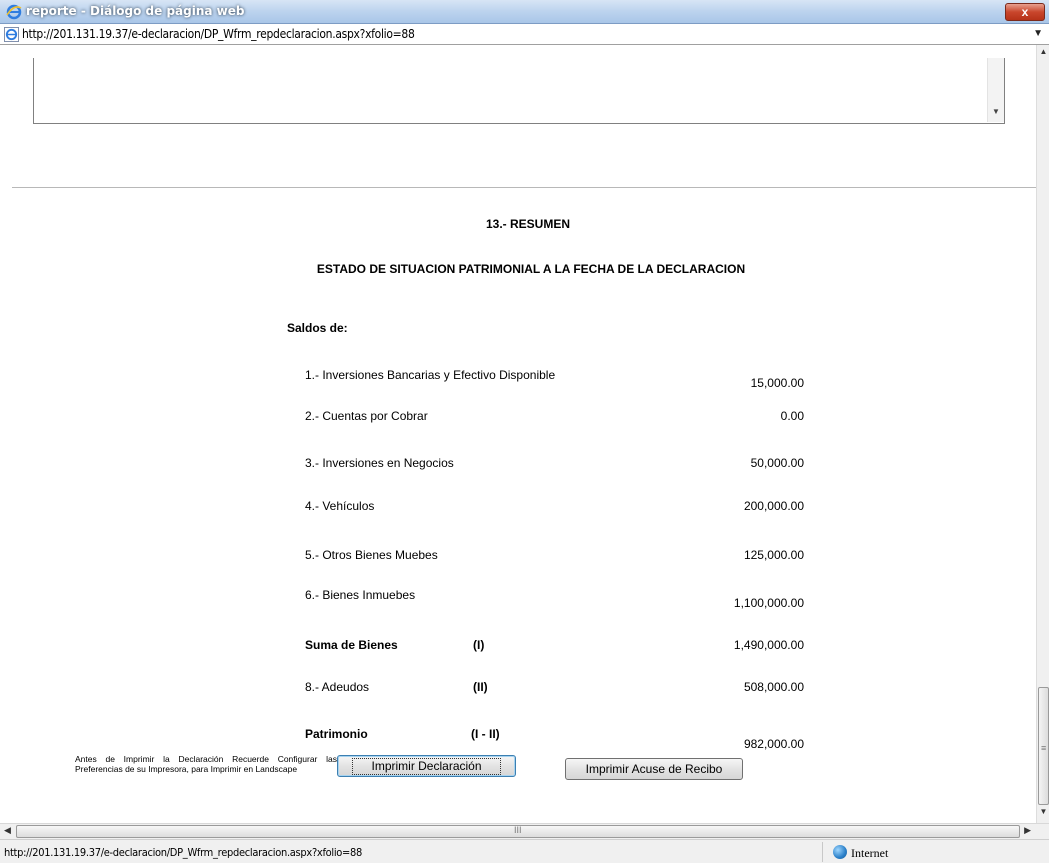 Image resolution: width=1049 pixels, height=863 pixels. I want to click on observations-textarea: ▼, so click(519, 91).